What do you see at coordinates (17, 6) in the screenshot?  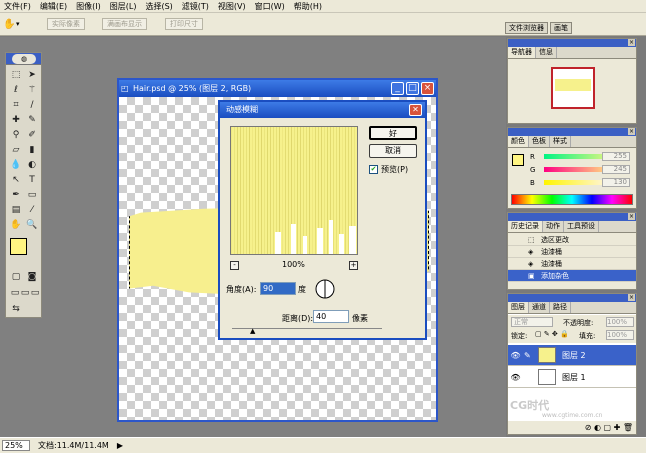 I see `menu-file: 文件(F)` at bounding box center [17, 6].